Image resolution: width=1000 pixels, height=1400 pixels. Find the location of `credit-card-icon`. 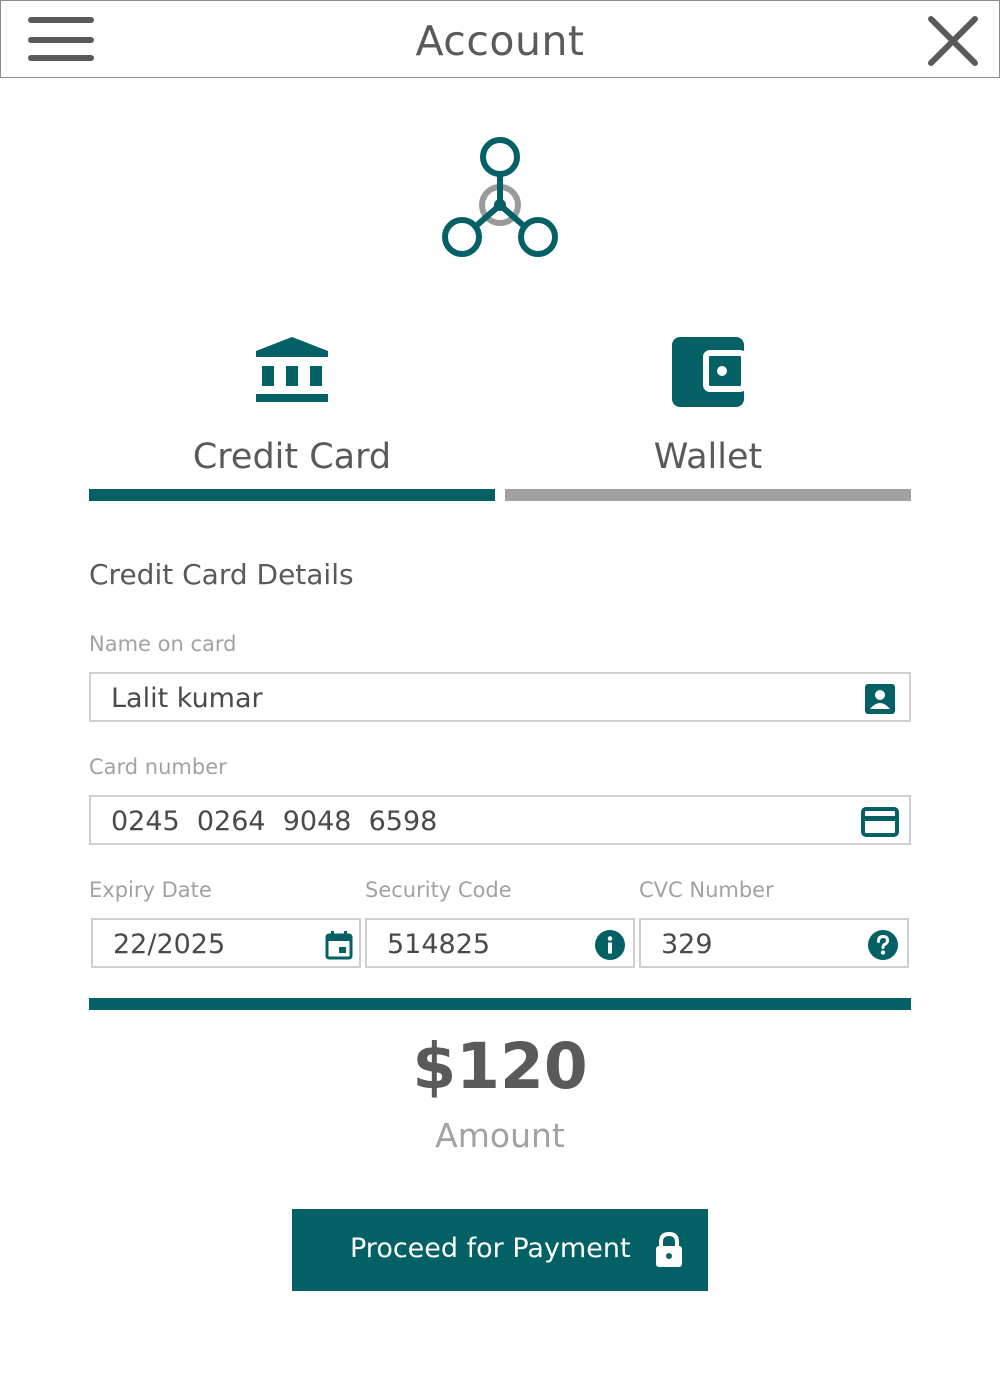

credit-card-icon is located at coordinates (880, 822).